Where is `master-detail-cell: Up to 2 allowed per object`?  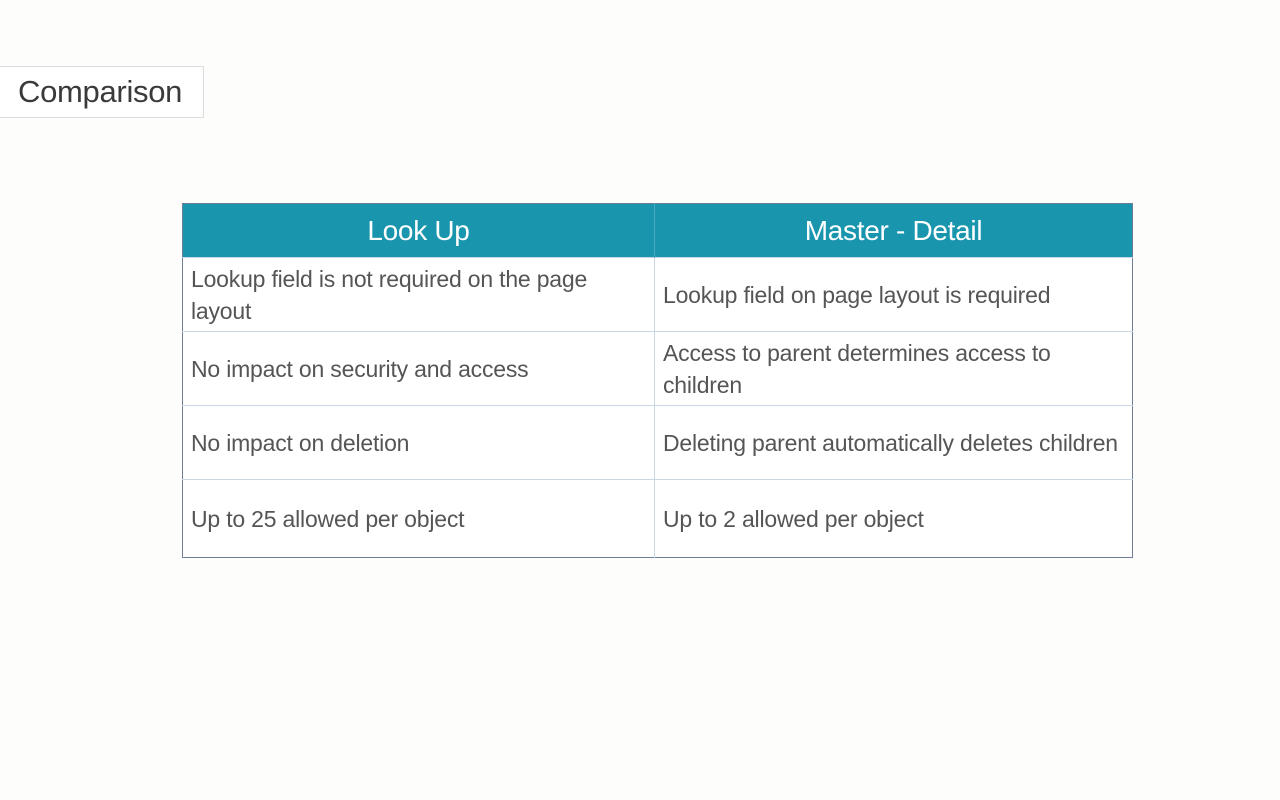
master-detail-cell: Up to 2 allowed per object is located at coordinates (893, 518).